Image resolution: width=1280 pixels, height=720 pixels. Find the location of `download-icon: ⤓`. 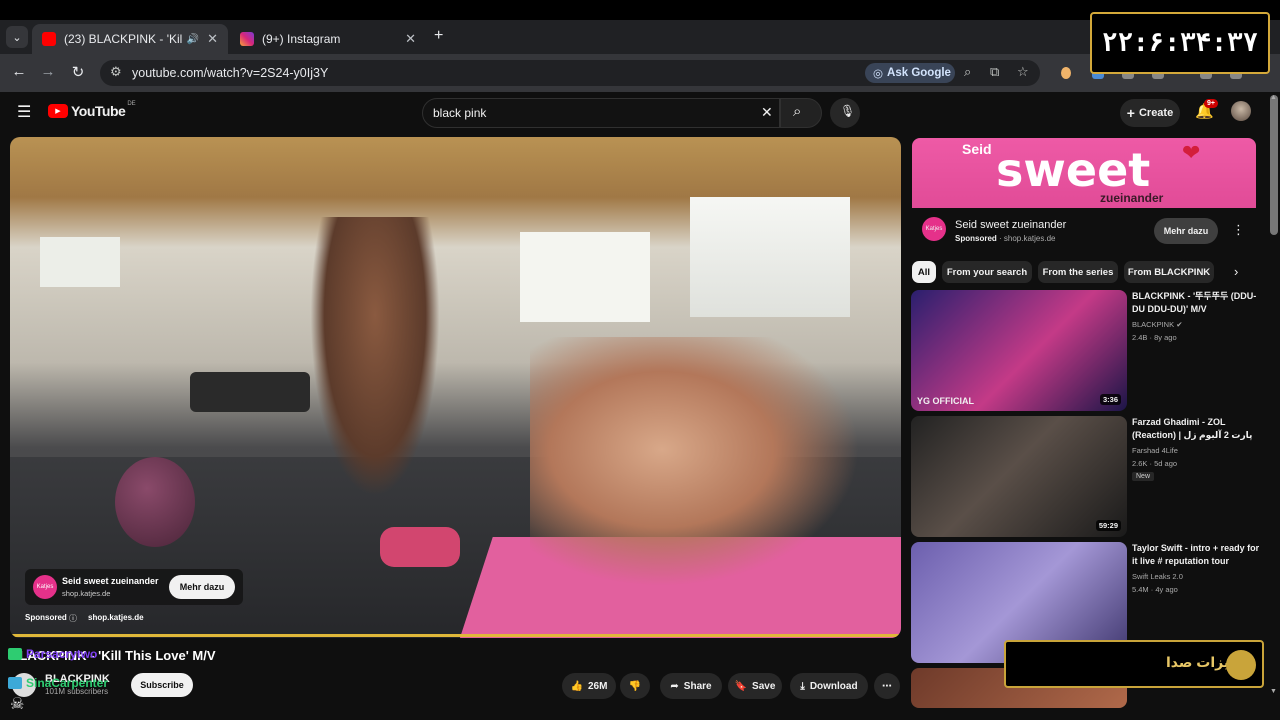

download-icon: ⤓ is located at coordinates (802, 686).